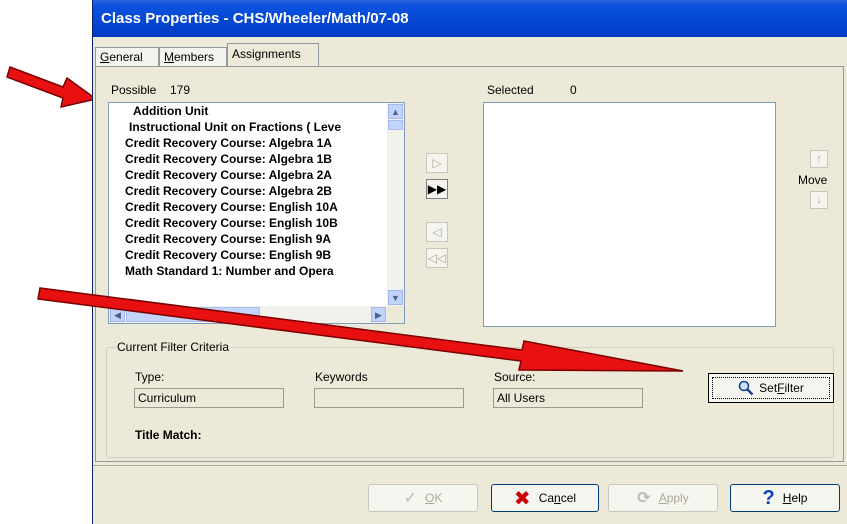 This screenshot has height=524, width=847. I want to click on ok-accel: O, so click(430, 498).